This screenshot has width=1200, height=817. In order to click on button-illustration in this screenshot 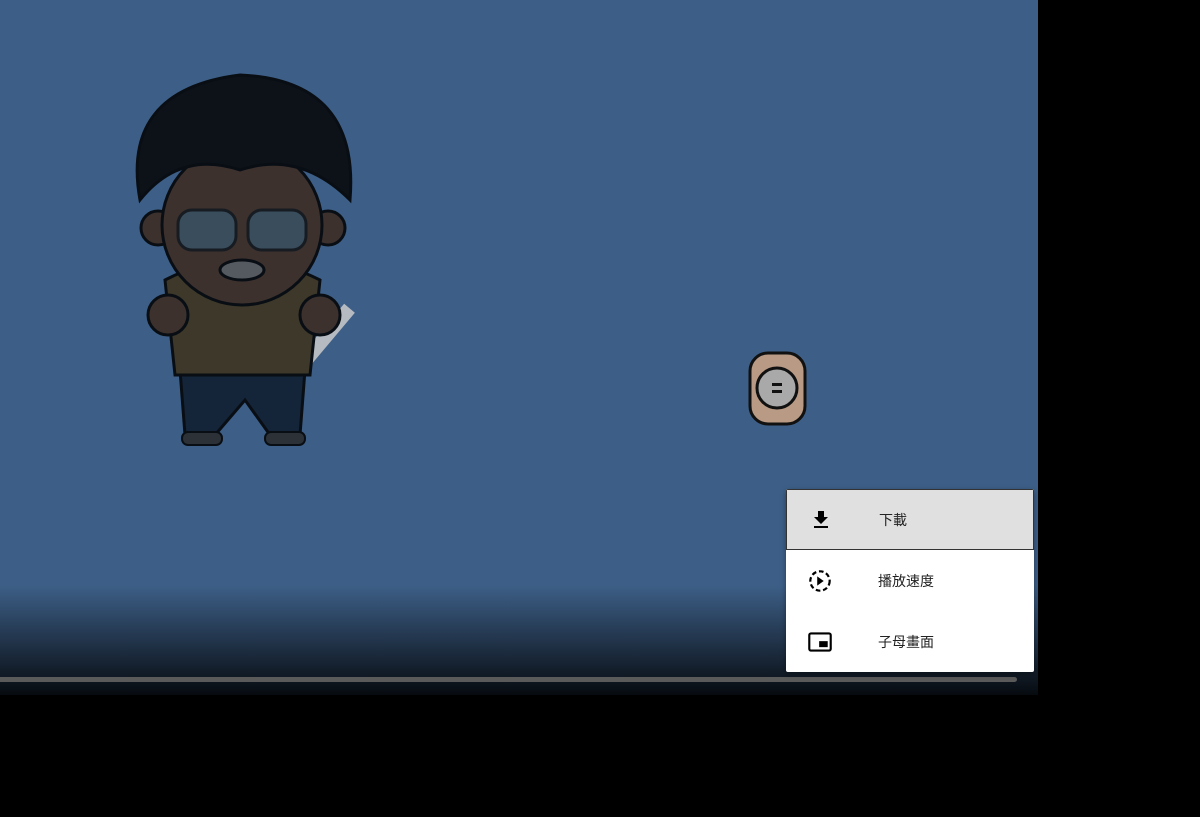, I will do `click(777, 388)`.